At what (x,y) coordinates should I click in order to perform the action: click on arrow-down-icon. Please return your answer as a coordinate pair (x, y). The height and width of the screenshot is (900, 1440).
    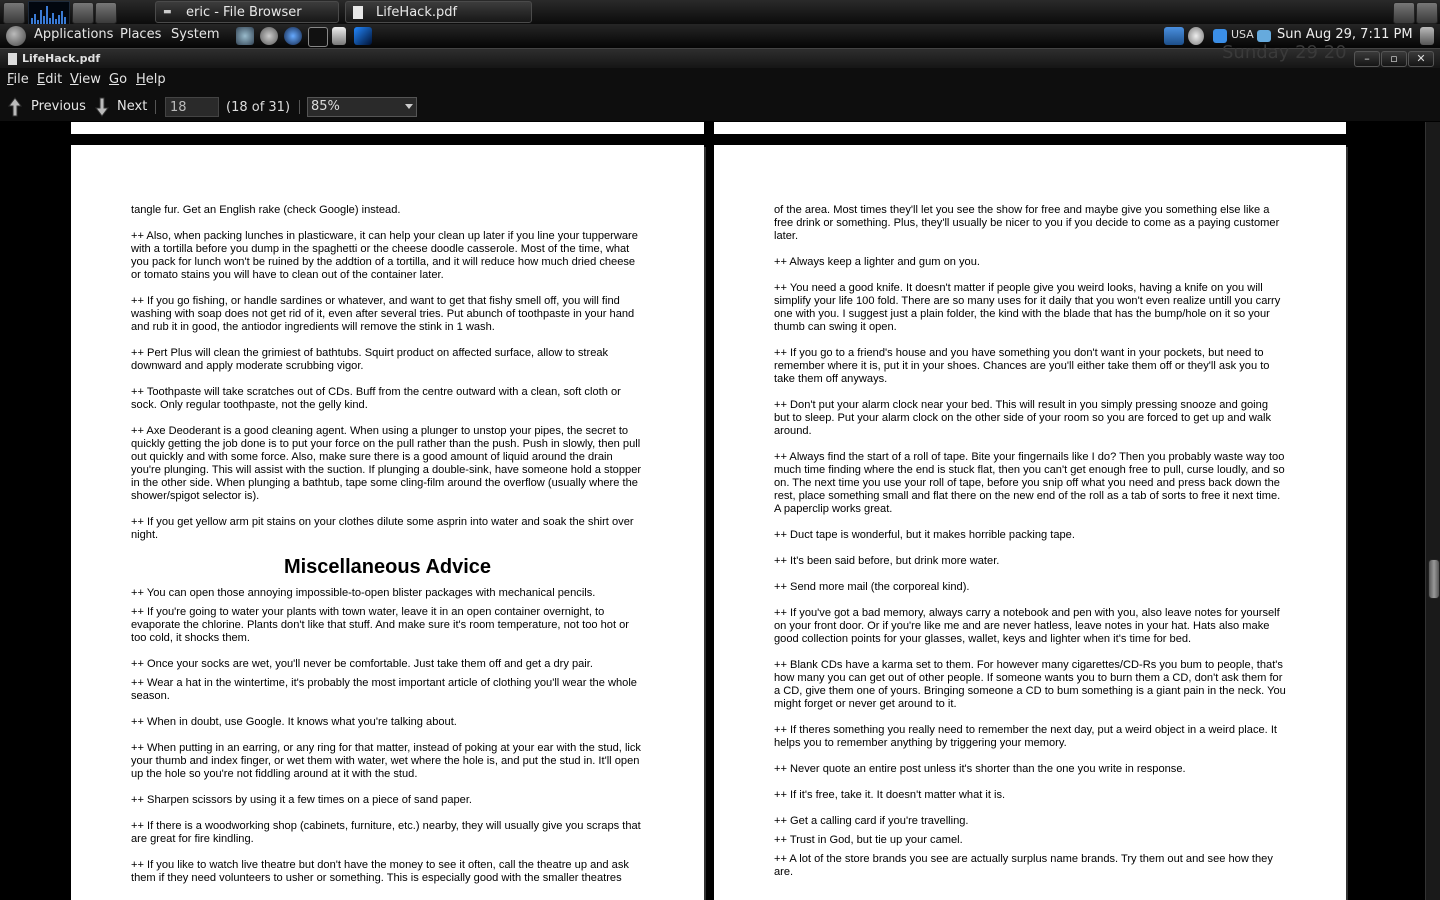
    Looking at the image, I should click on (102, 107).